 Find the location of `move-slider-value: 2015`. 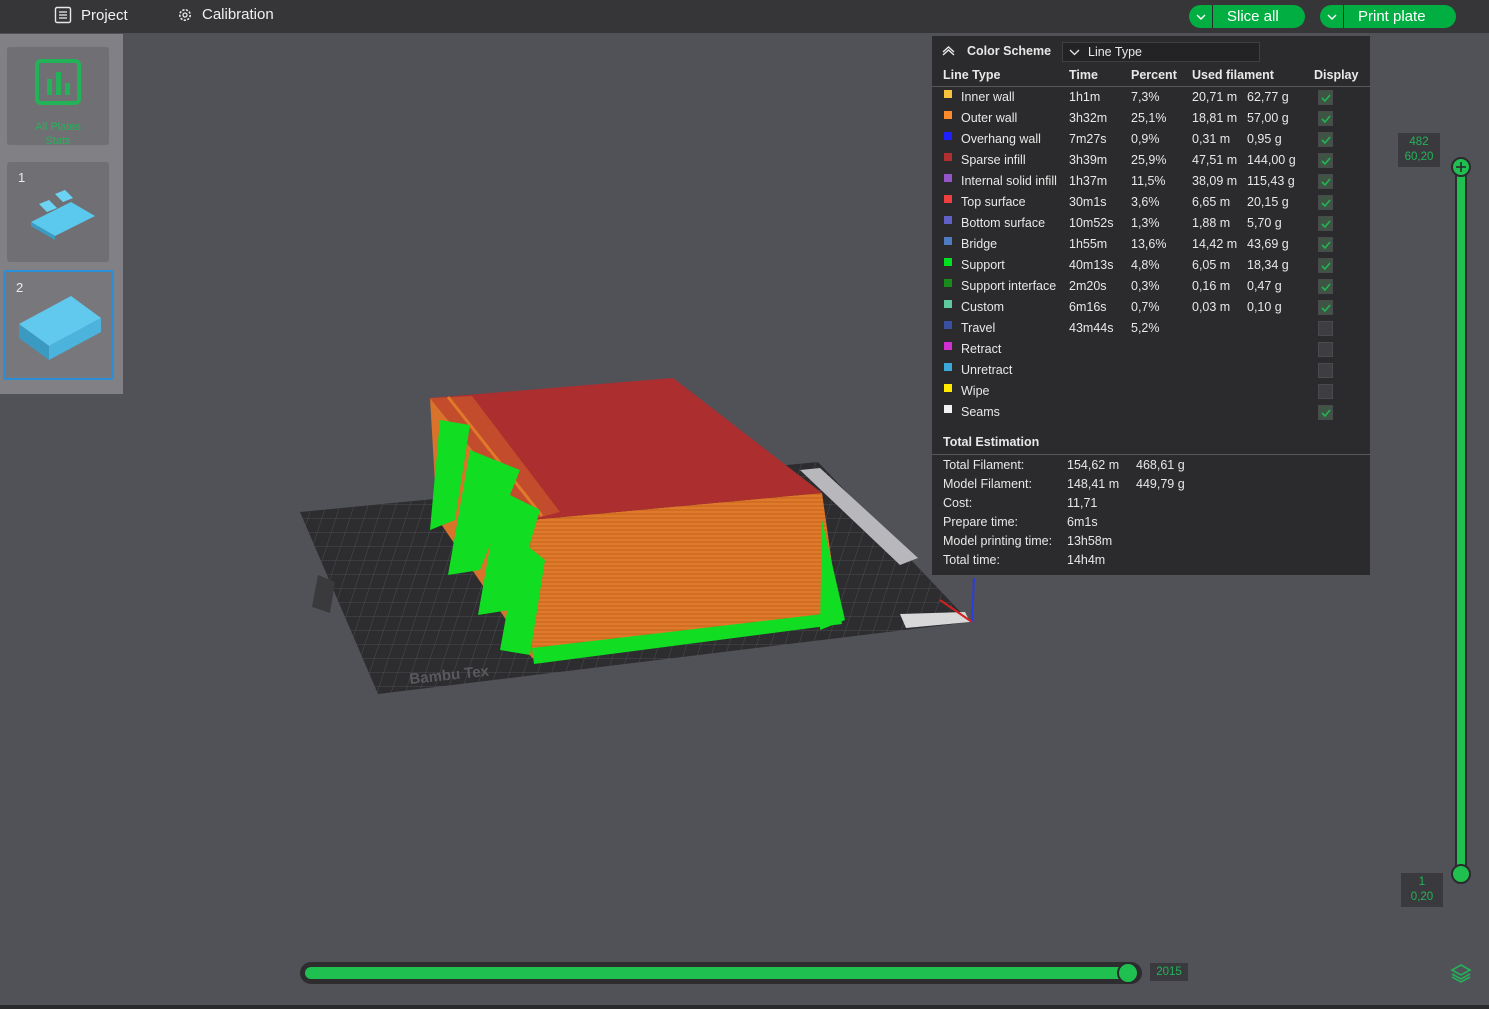

move-slider-value: 2015 is located at coordinates (1169, 972).